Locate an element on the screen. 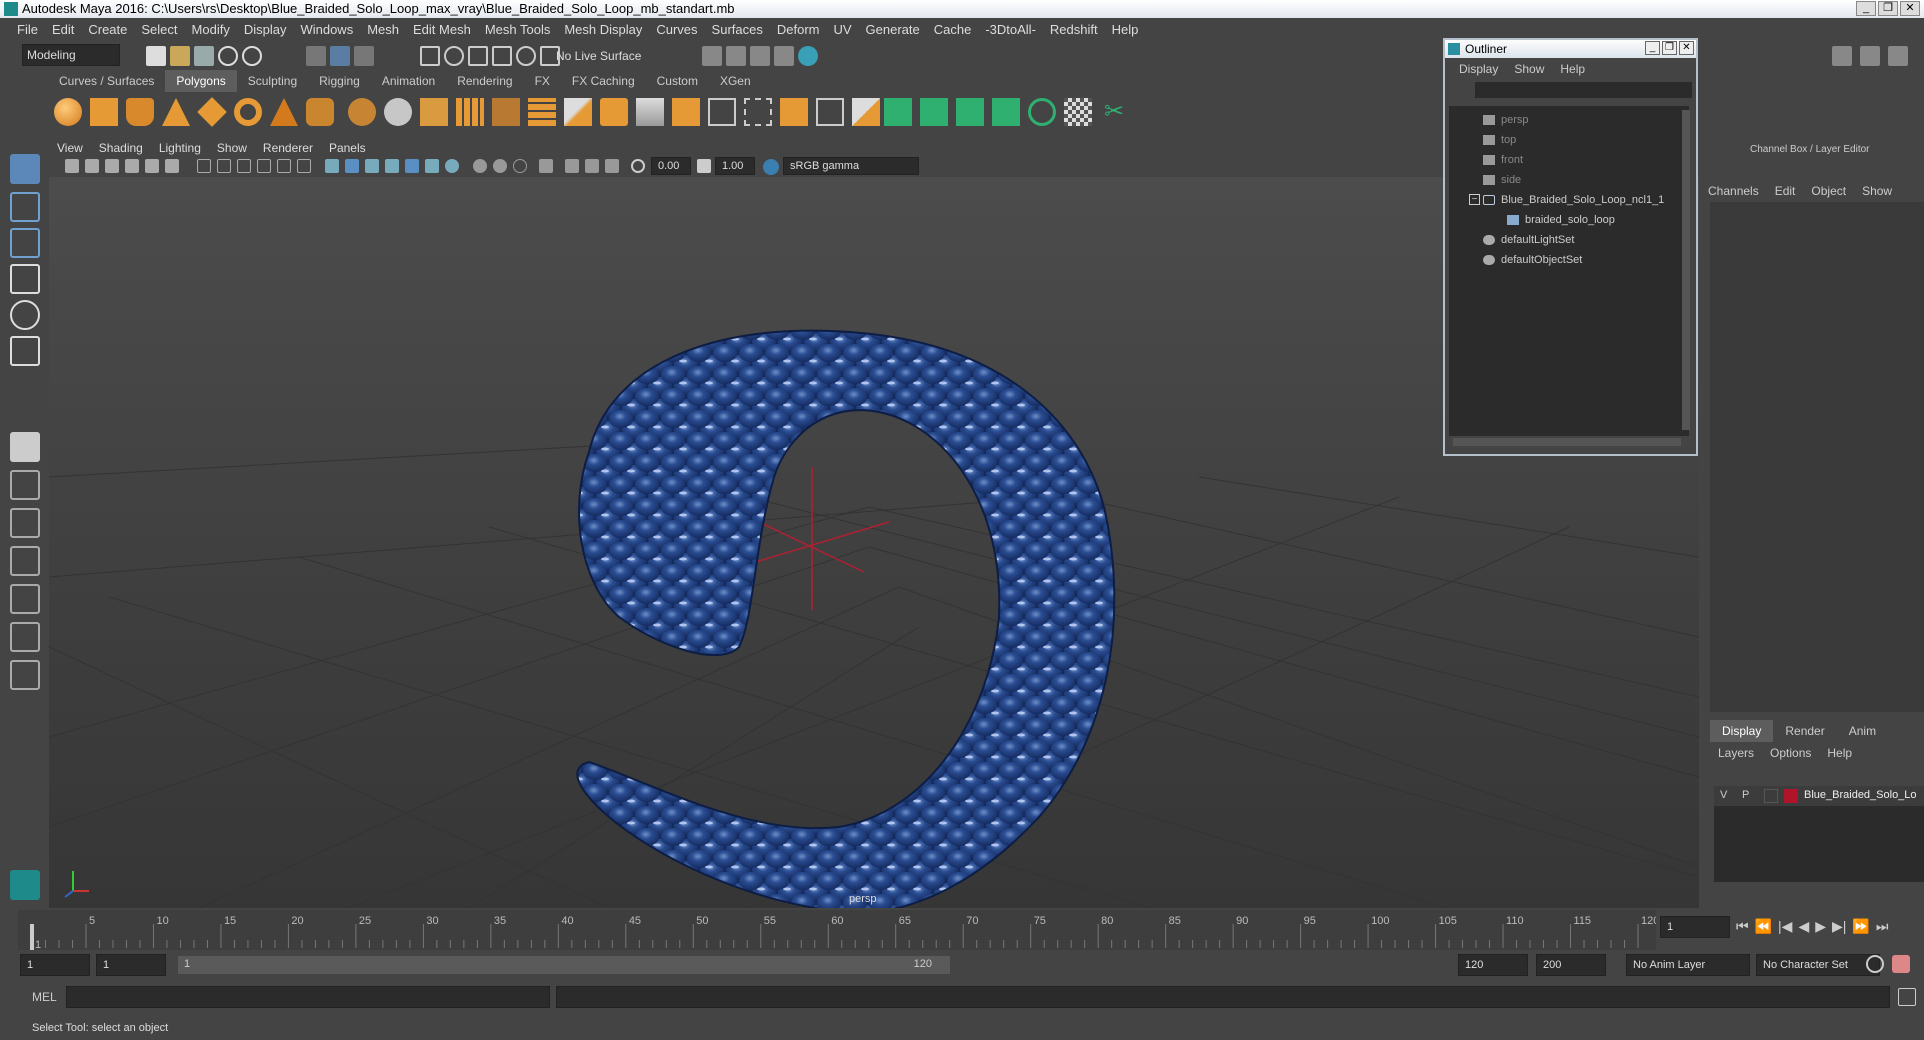  safe-action-icon is located at coordinates (304, 166).